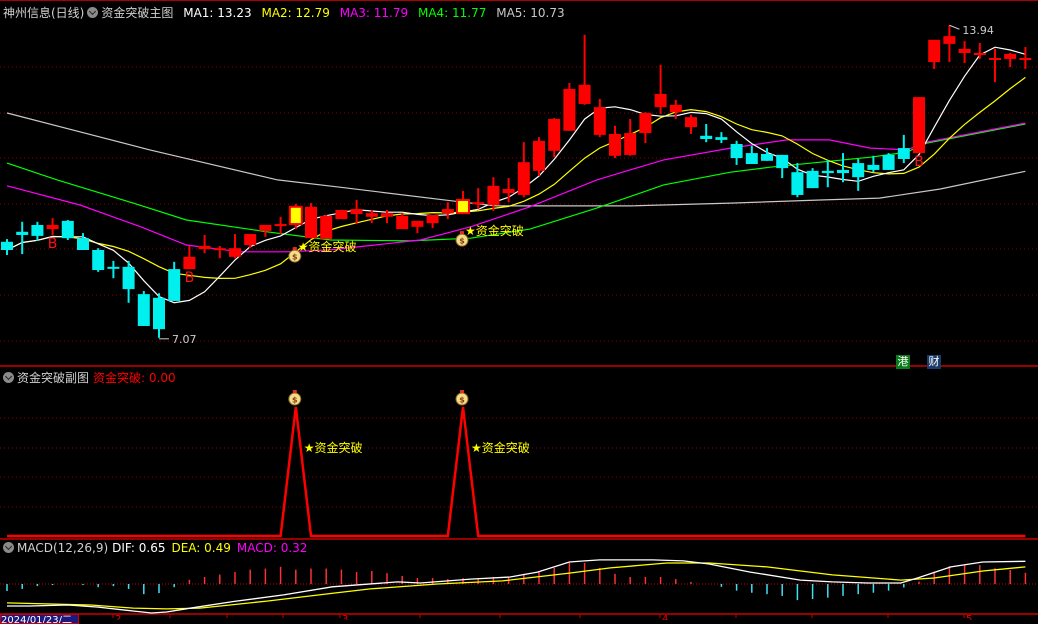 This screenshot has width=1038, height=624. I want to click on macd-chart, so click(516, 586).